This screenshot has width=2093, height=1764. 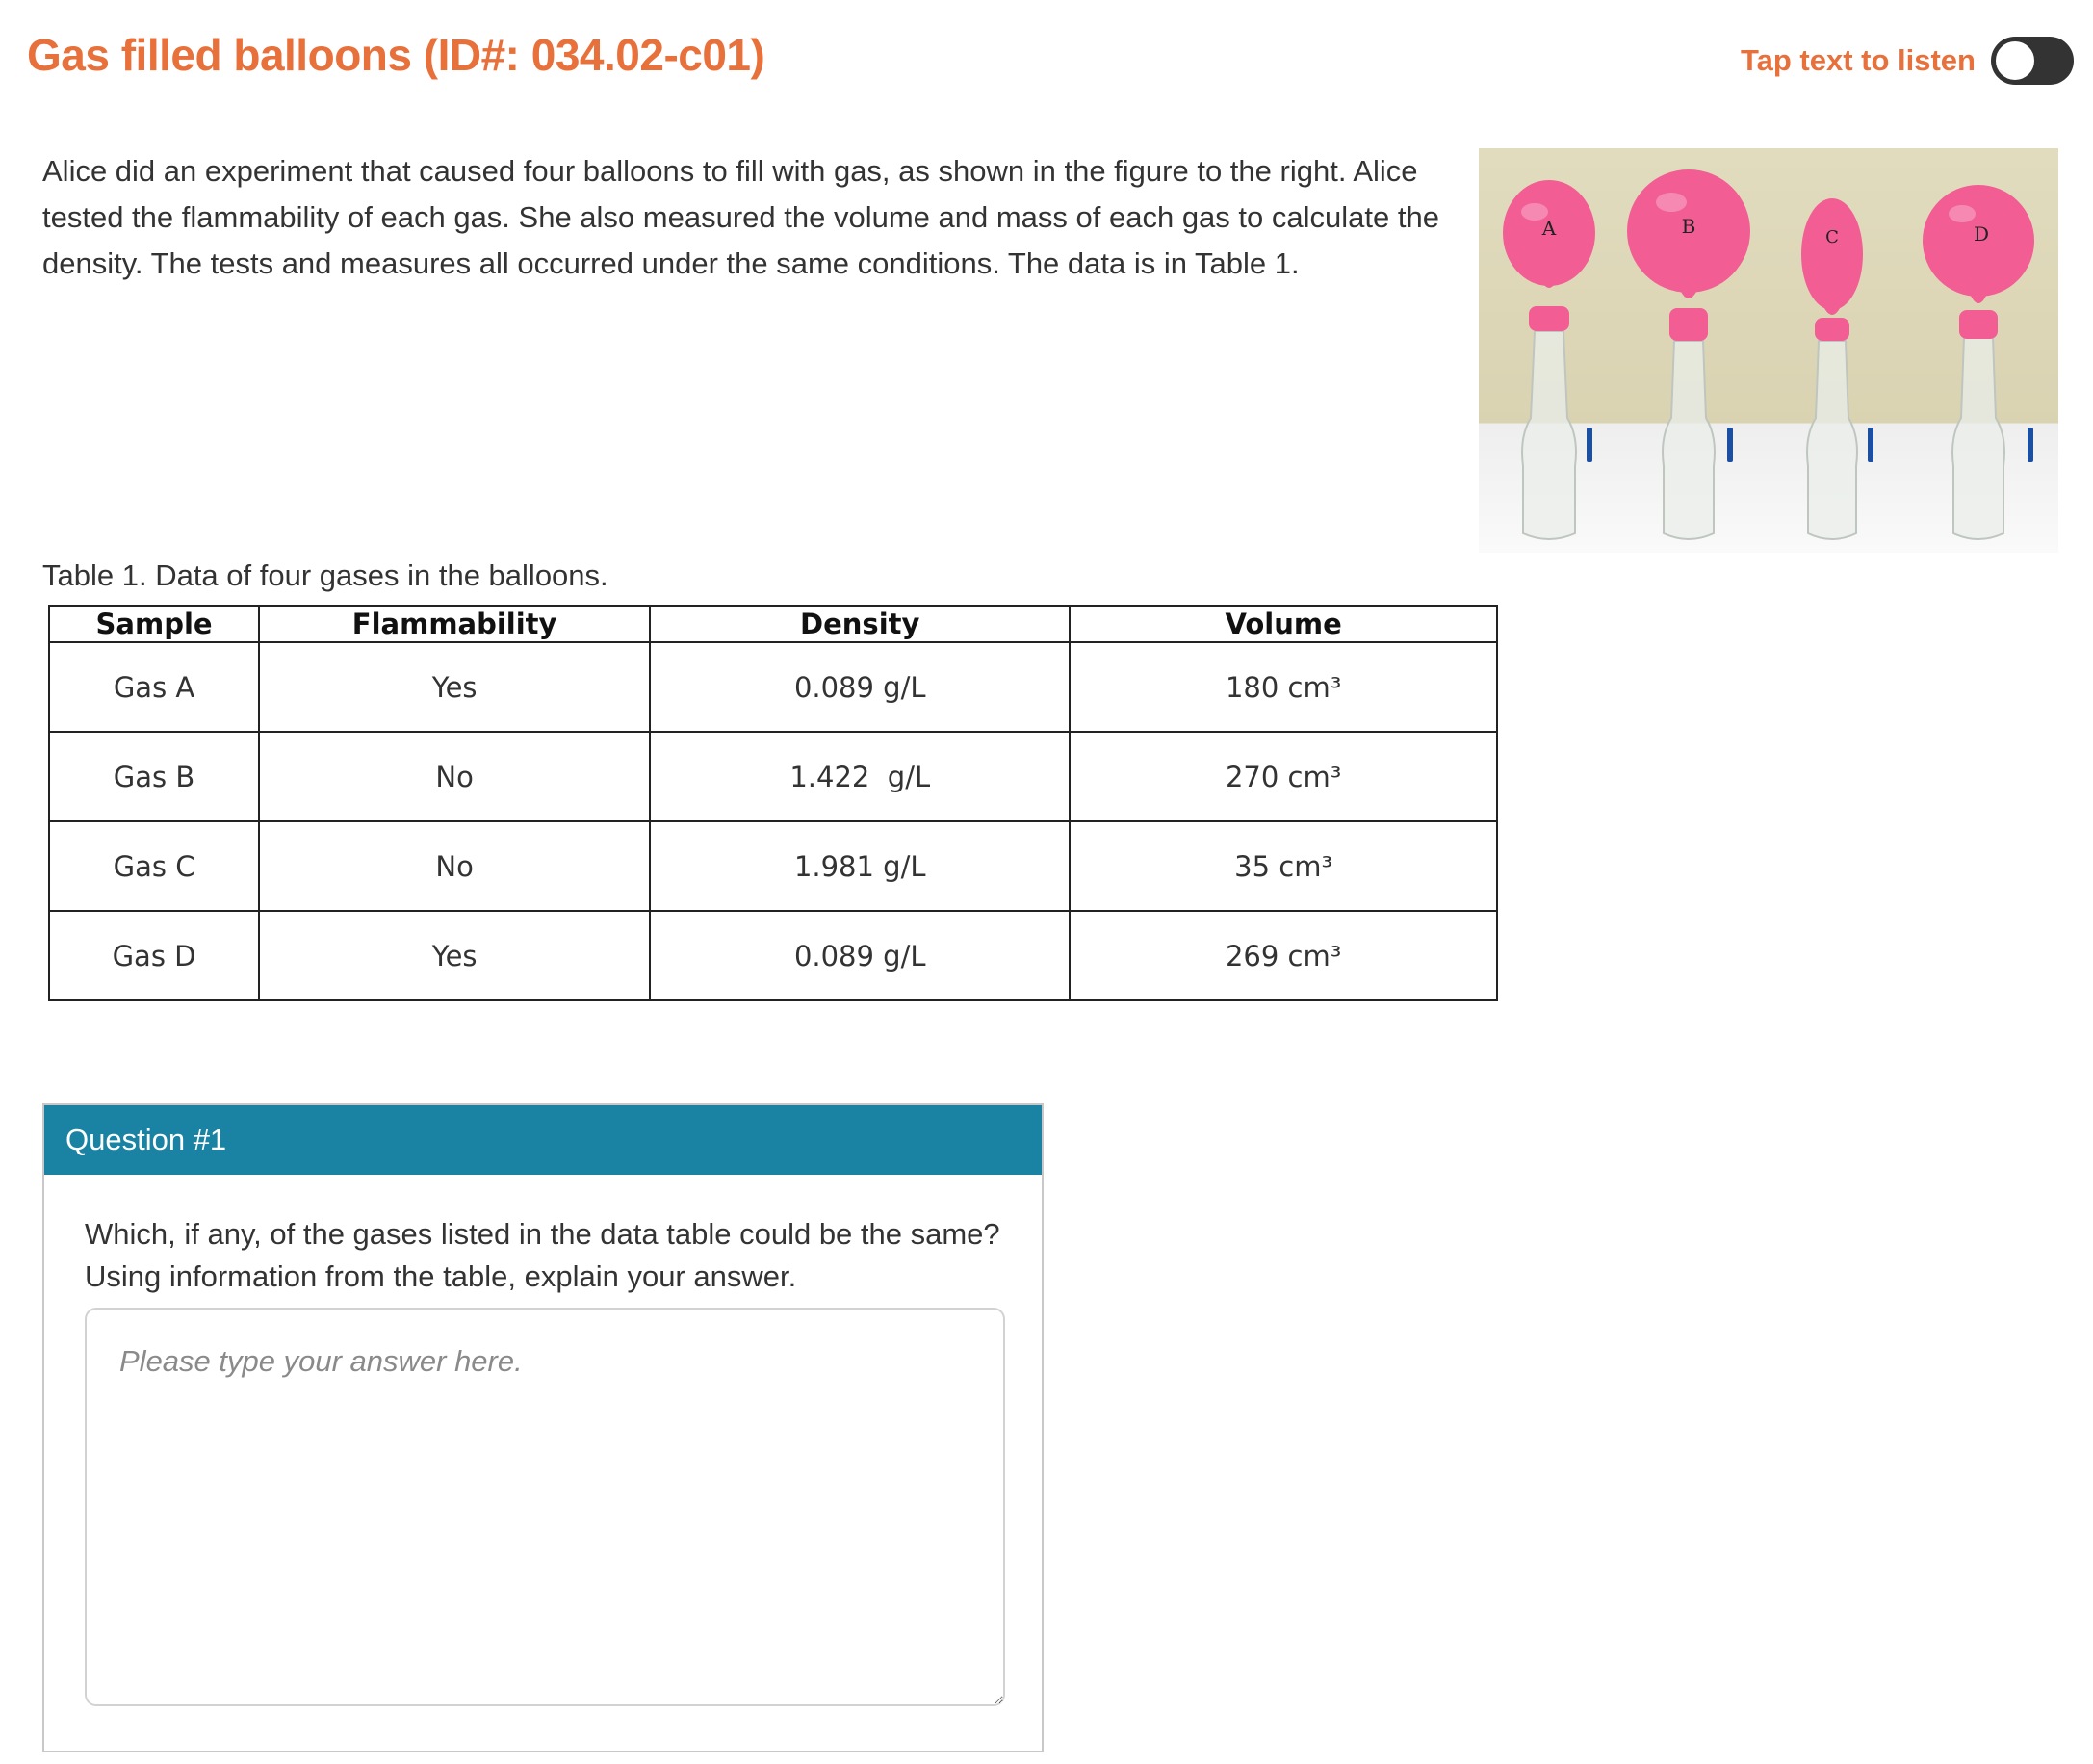 I want to click on table-row: Gas B No 1.422 g/L 270 cm³, so click(x=772, y=776).